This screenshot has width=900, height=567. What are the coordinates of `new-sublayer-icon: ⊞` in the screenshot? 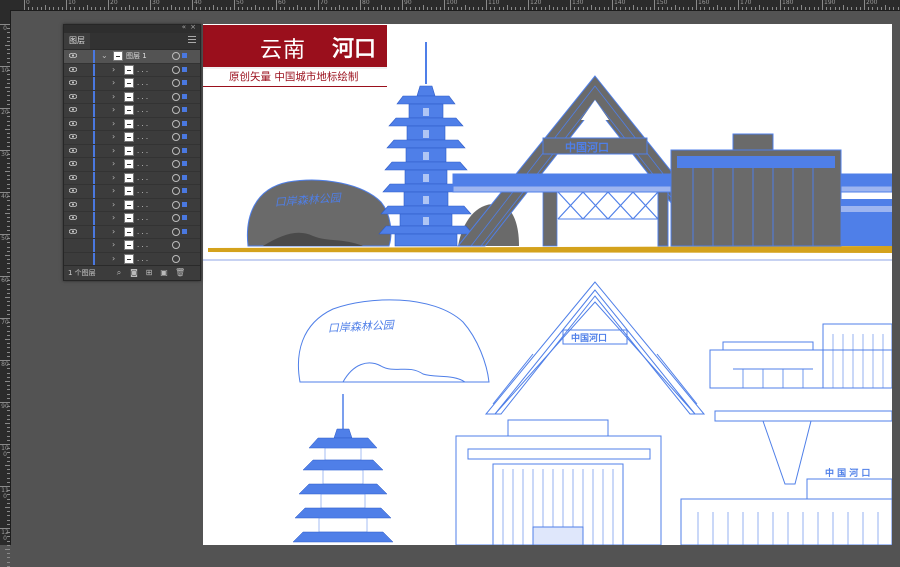 It's located at (149, 273).